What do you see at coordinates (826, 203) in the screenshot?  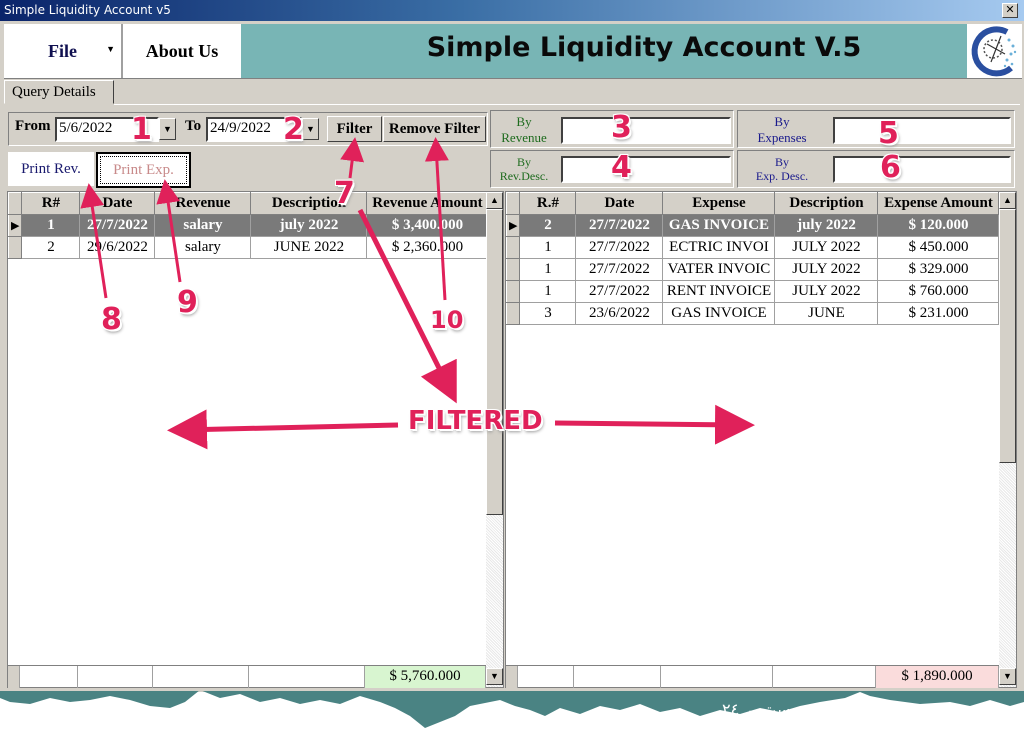 I see `column-header: Description` at bounding box center [826, 203].